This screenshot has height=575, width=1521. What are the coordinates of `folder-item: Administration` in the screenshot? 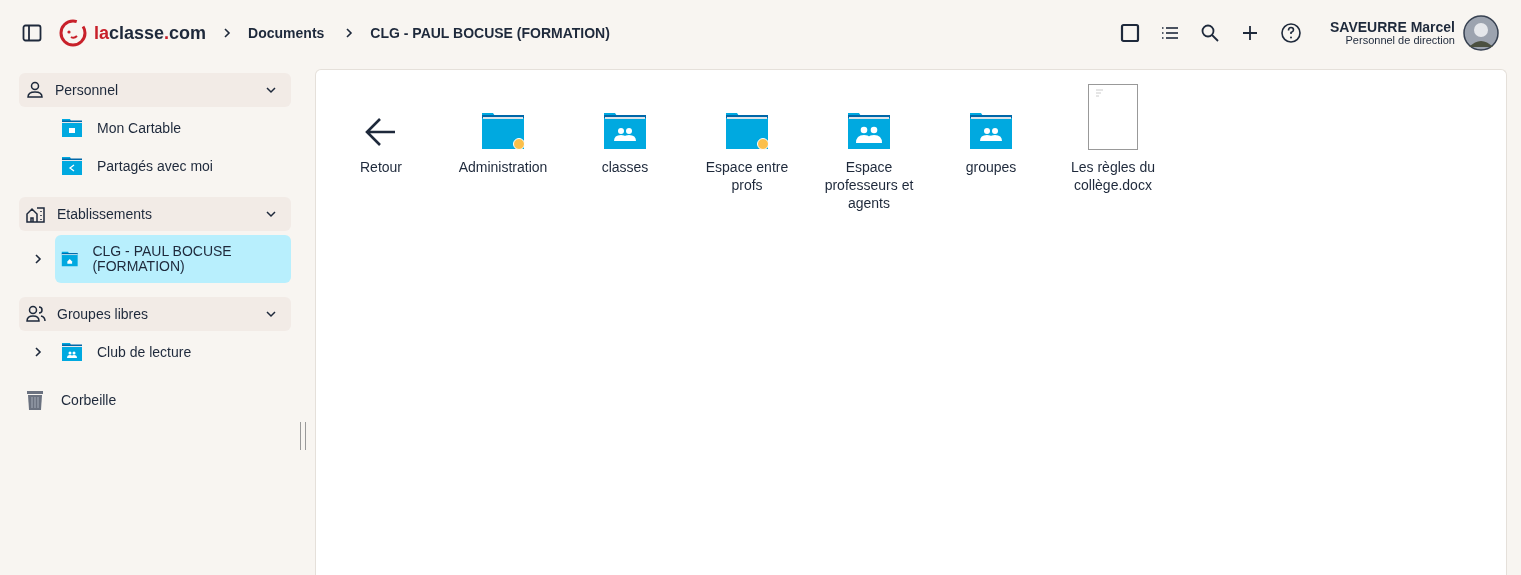 It's located at (503, 146).